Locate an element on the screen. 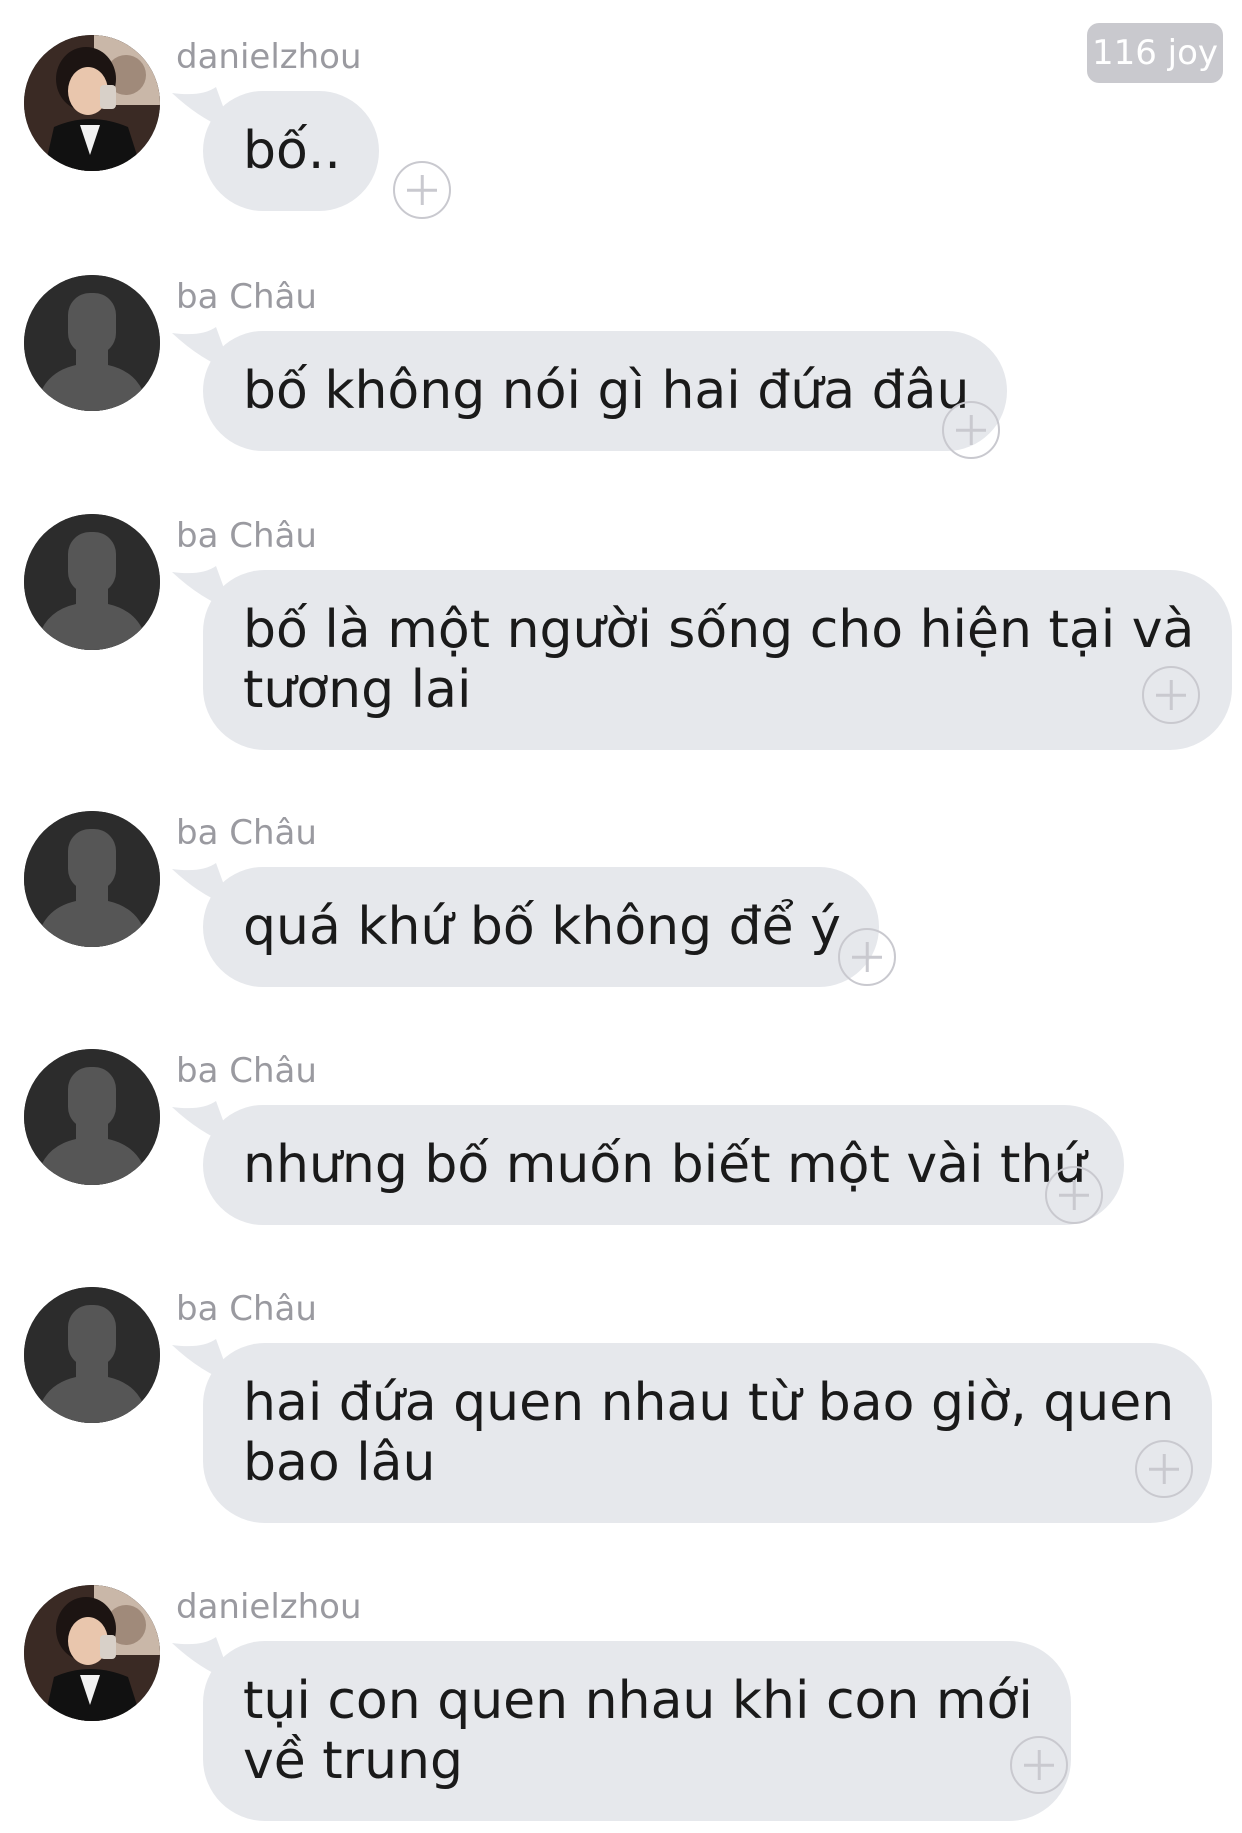  message-bubble: tụi con quen nhau khi con mới về trung is located at coordinates (637, 1731).